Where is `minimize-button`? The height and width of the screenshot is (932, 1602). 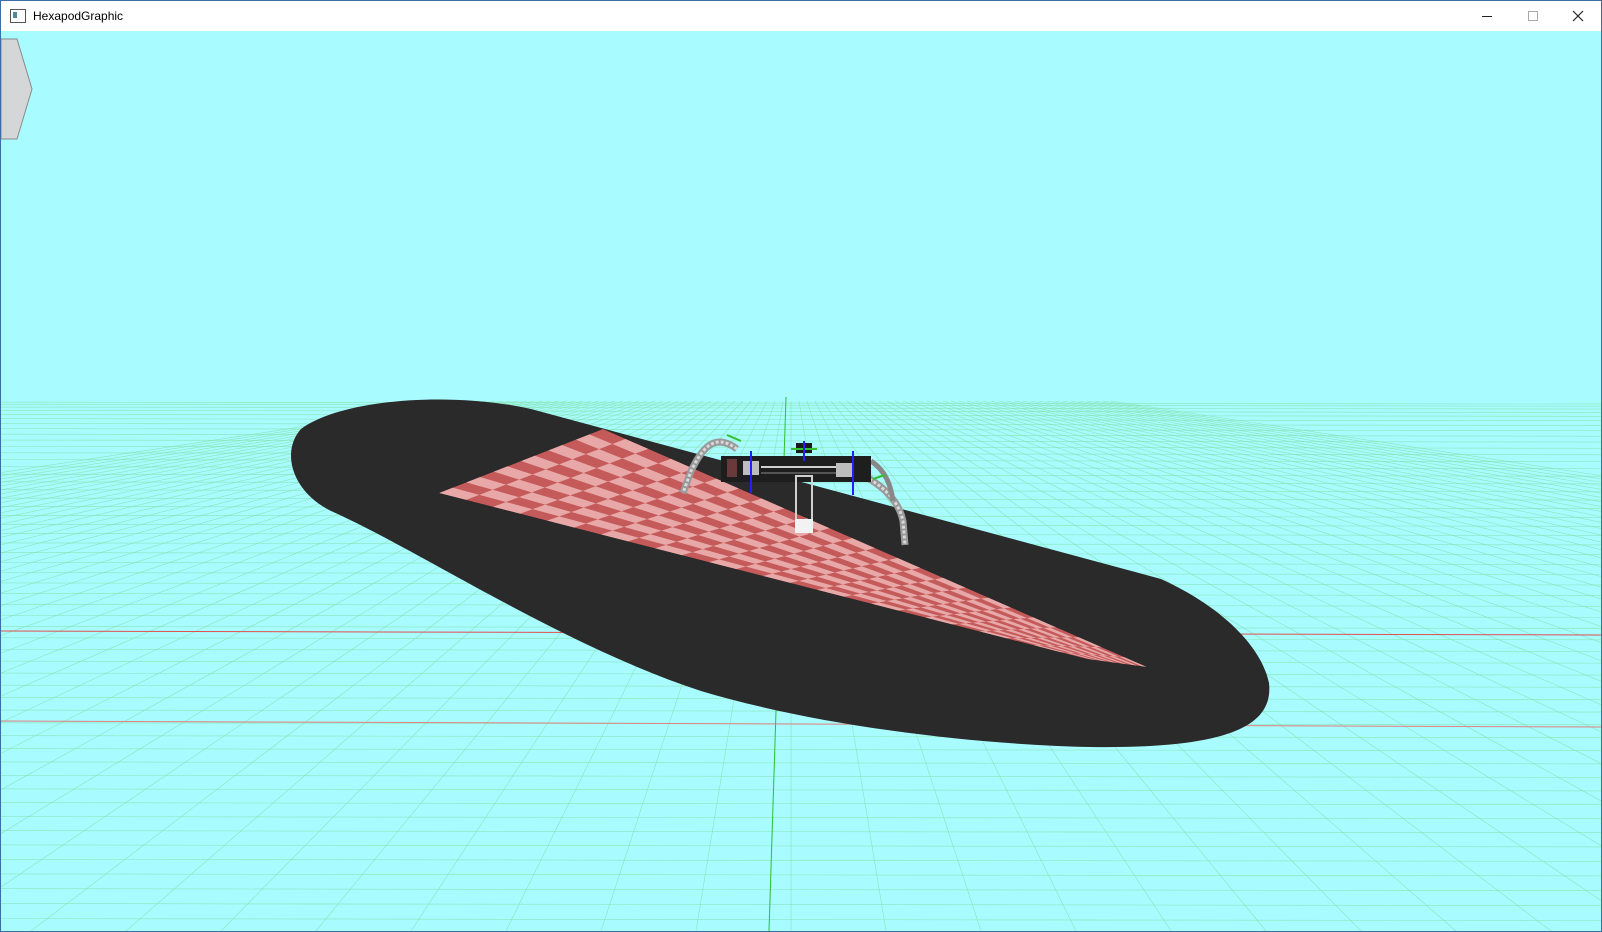
minimize-button is located at coordinates (1487, 16).